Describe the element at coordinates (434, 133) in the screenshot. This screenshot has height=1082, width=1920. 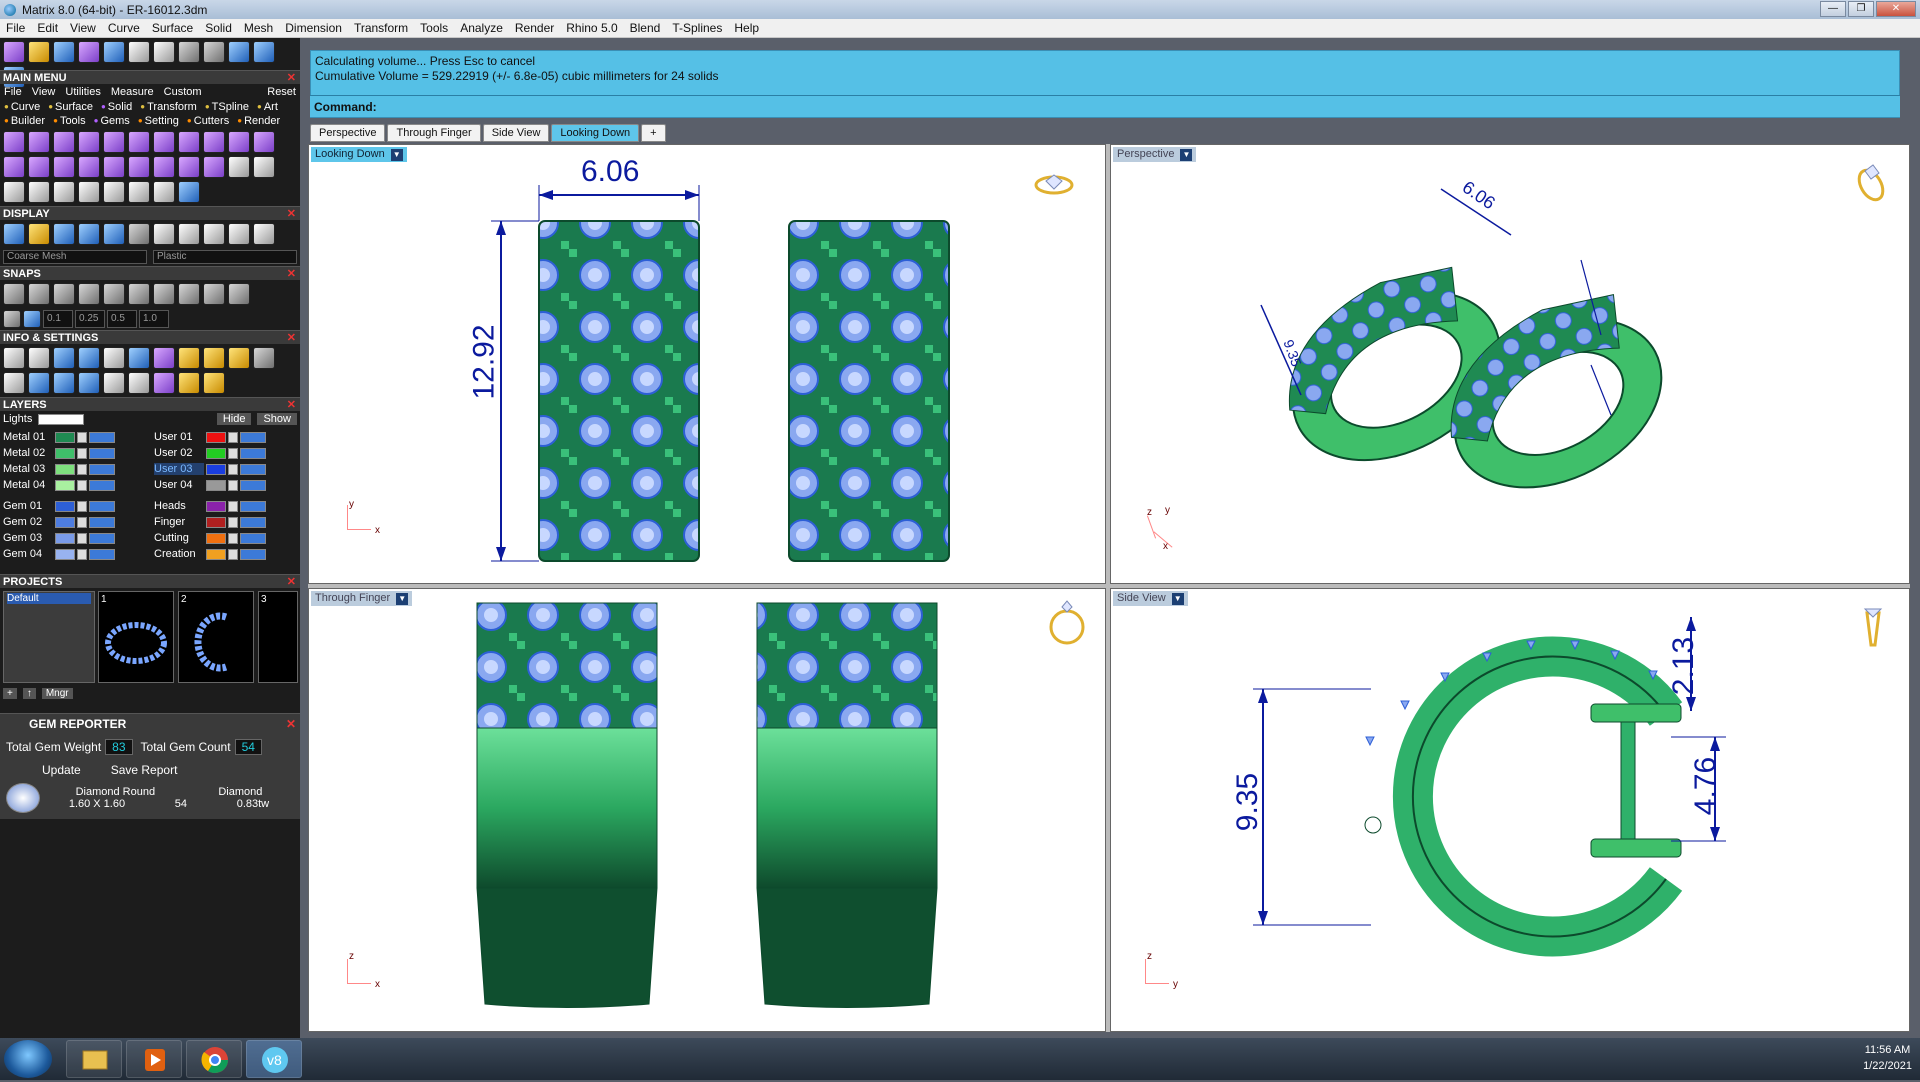
I see `tab-through-finger: Through Finger` at that location.